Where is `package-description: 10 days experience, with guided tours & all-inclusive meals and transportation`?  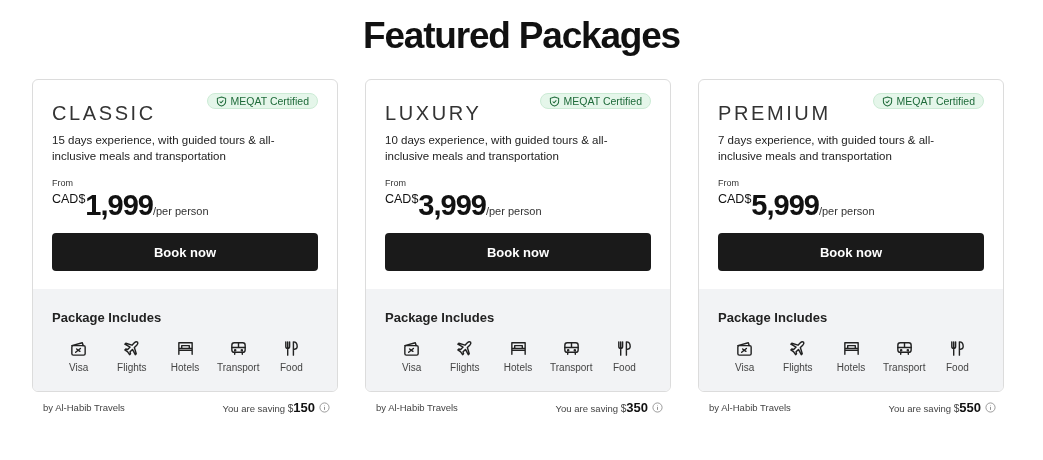 package-description: 10 days experience, with guided tours & all-inclusive meals and transportation is located at coordinates (497, 148).